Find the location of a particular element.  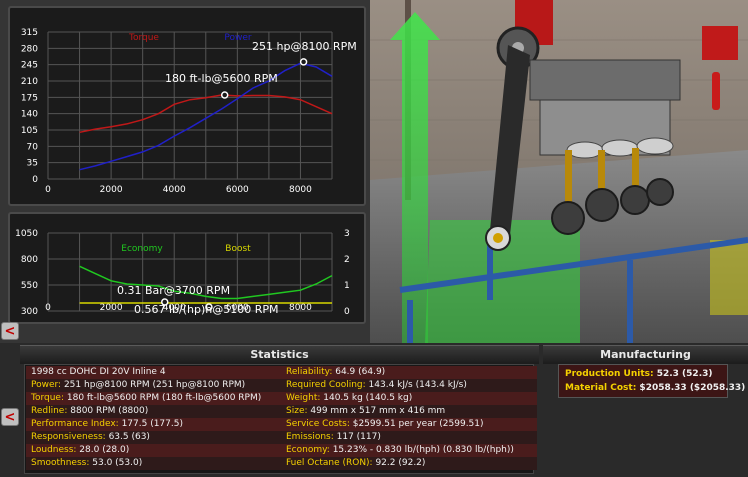

pt-annotation-power: 251 hp@8100 RPM is located at coordinates (304, 46).